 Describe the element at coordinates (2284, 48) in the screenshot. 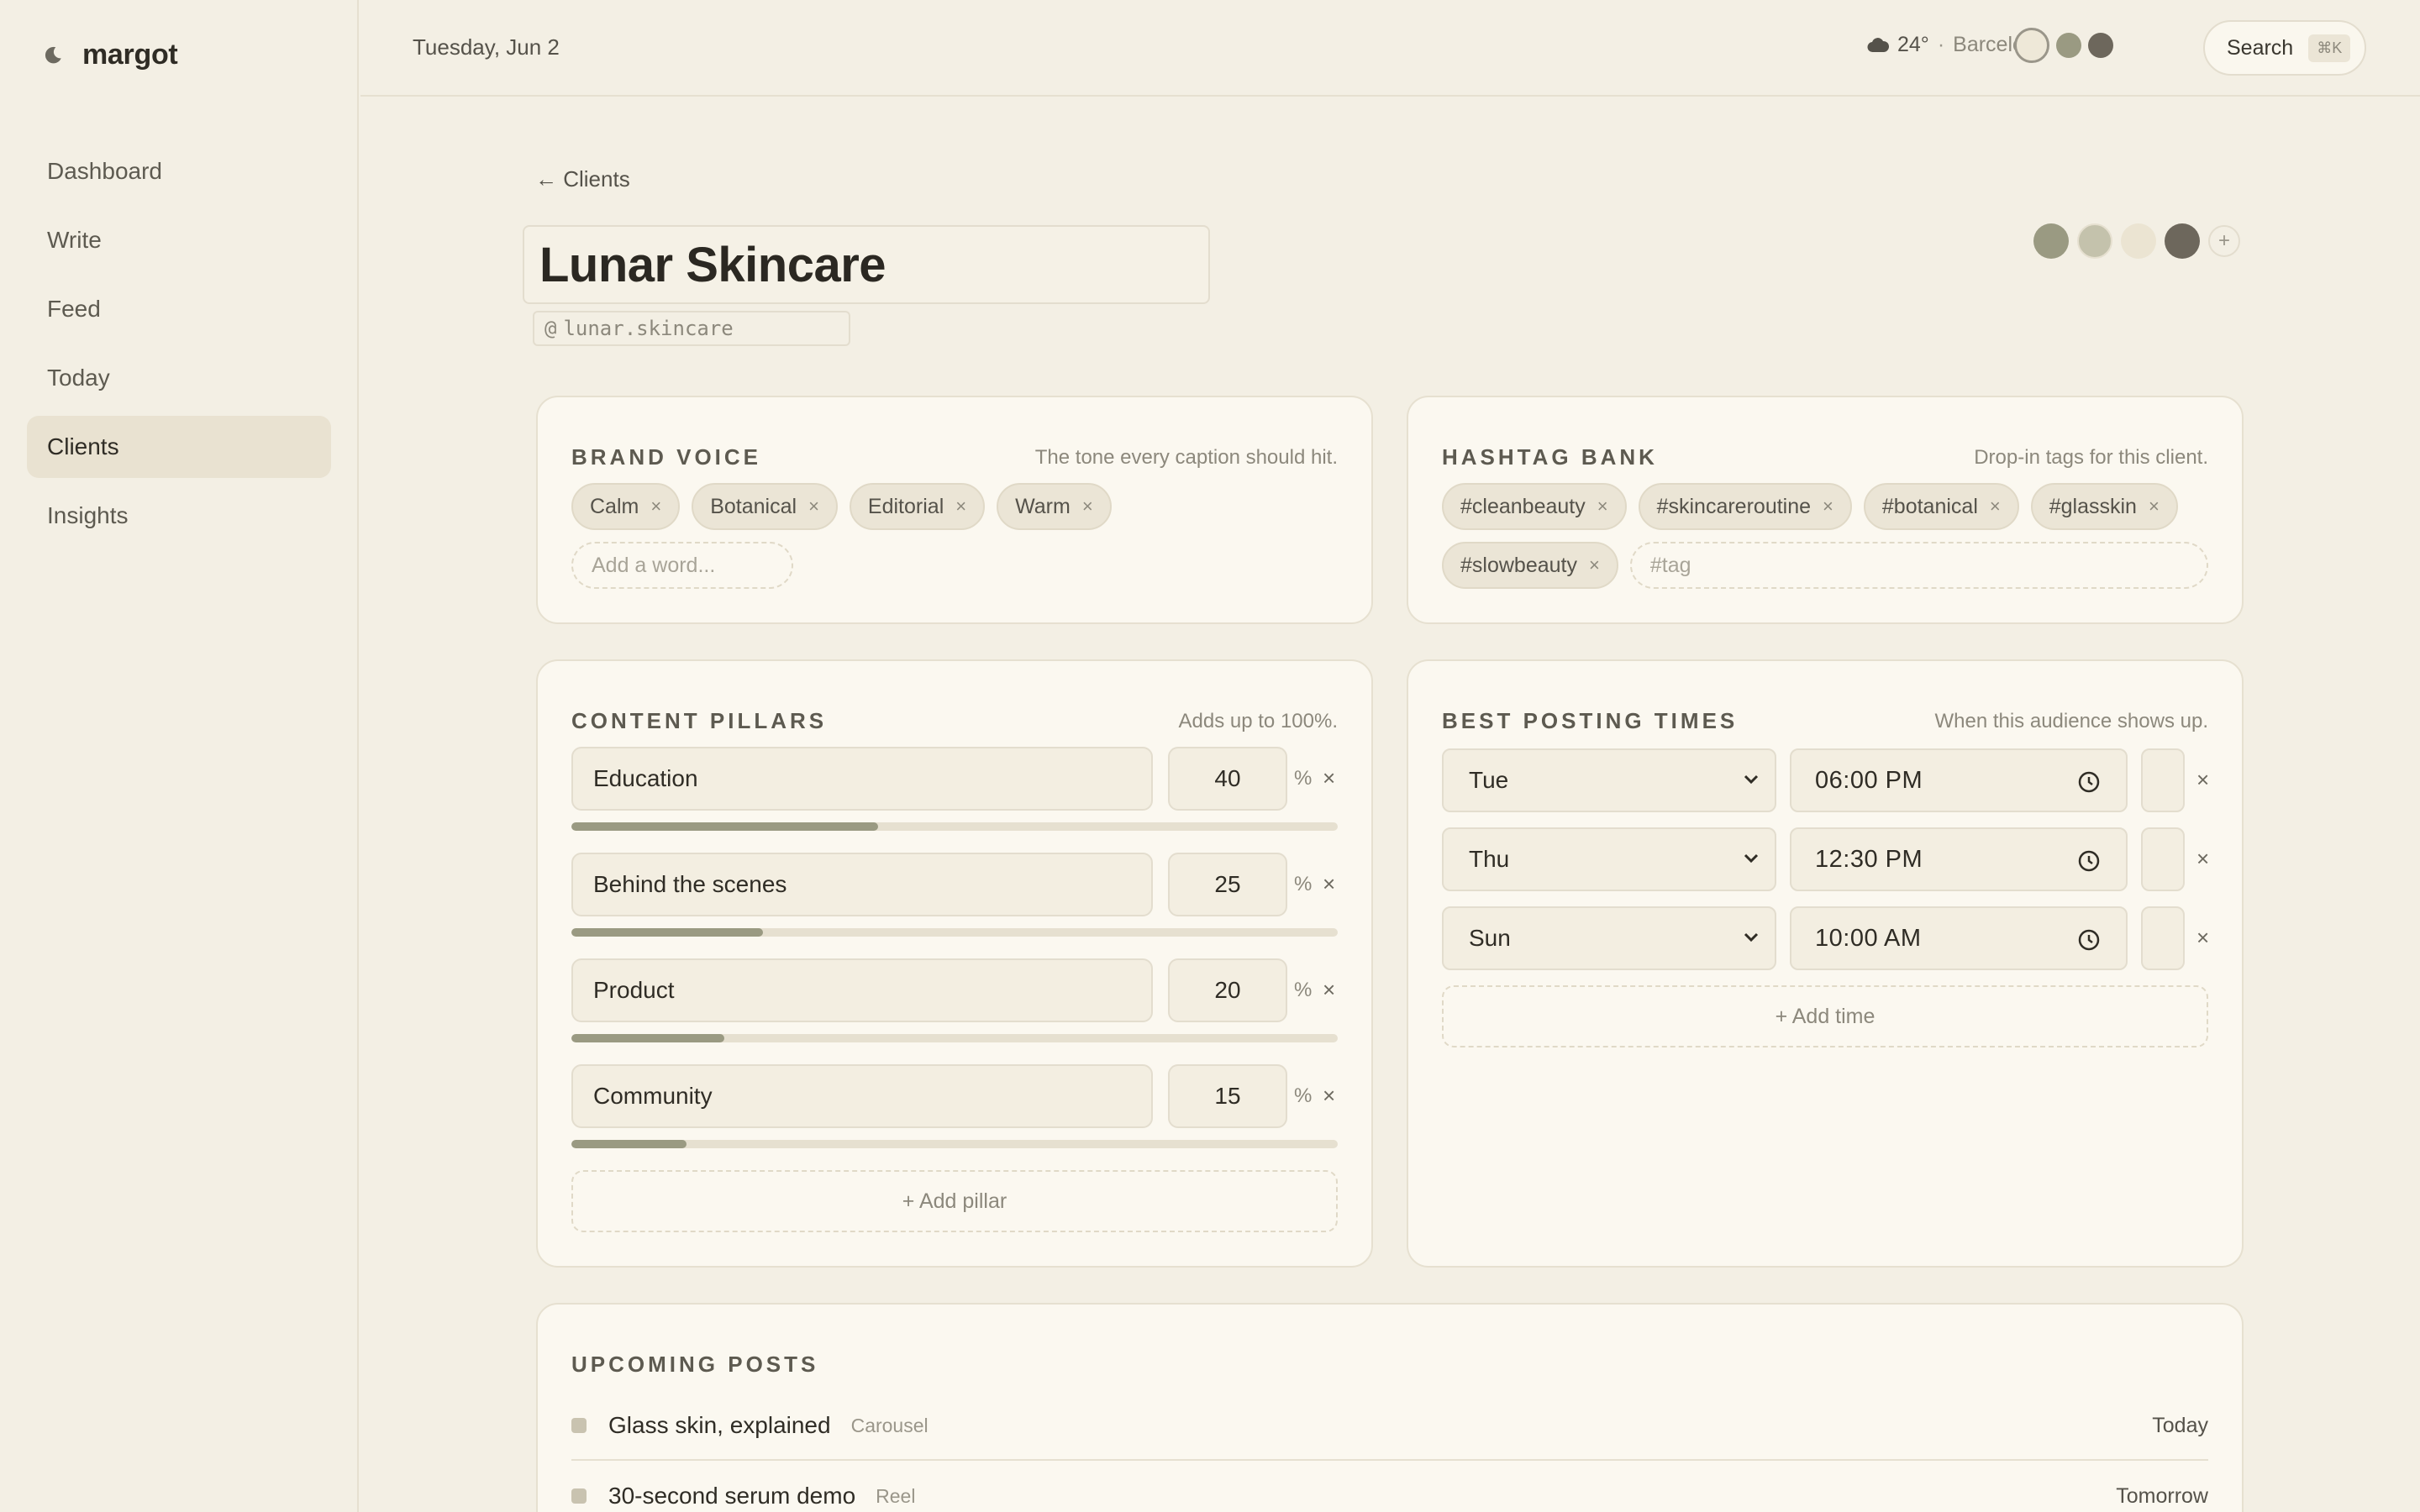

I see `search-button: Search ⌘K` at that location.